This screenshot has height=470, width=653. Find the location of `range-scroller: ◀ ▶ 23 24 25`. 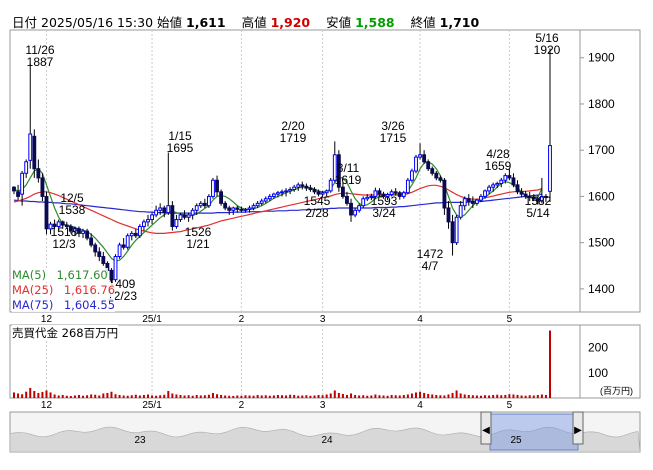

range-scroller: ◀ ▶ 23 24 25 is located at coordinates (325, 432).